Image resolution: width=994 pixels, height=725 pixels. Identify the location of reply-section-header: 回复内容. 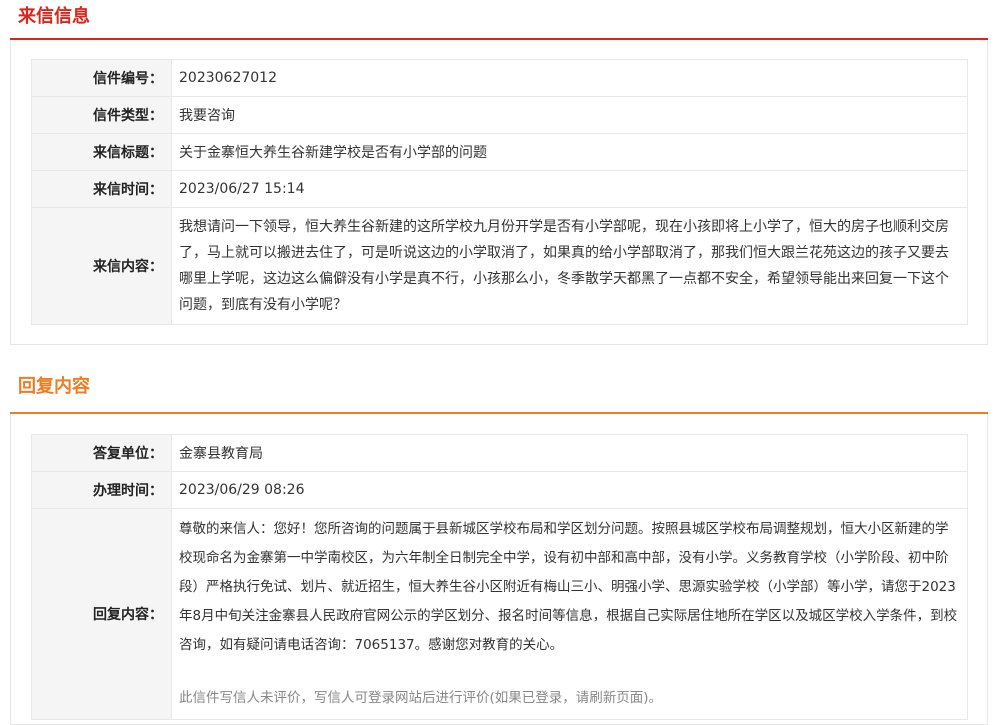
(497, 392).